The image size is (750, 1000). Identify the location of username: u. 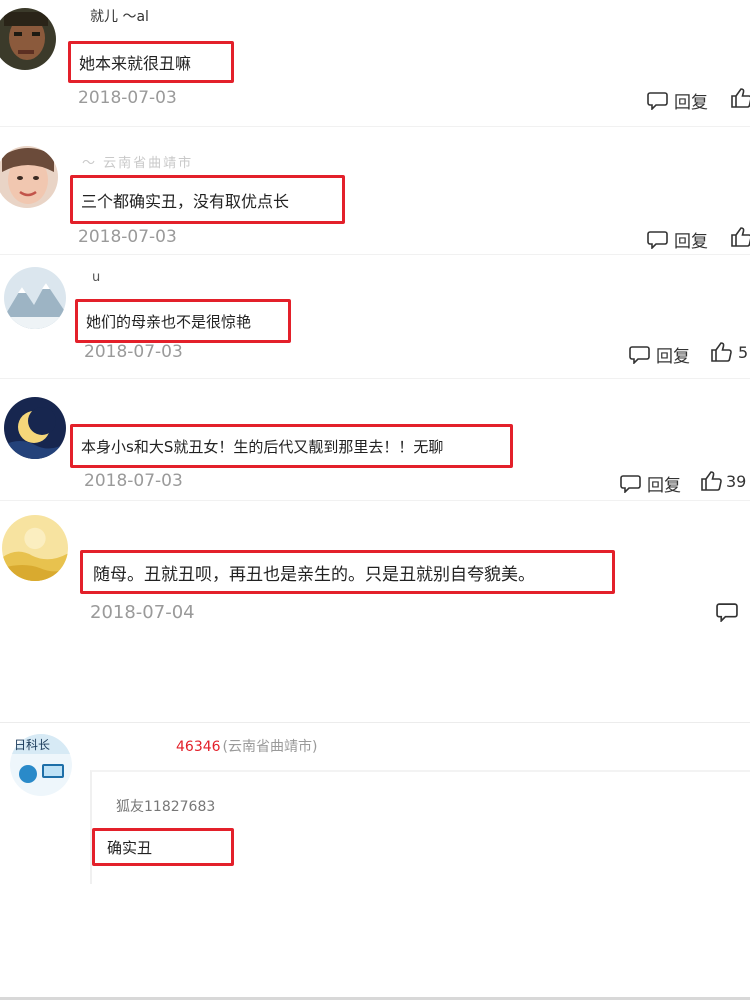
(96, 277).